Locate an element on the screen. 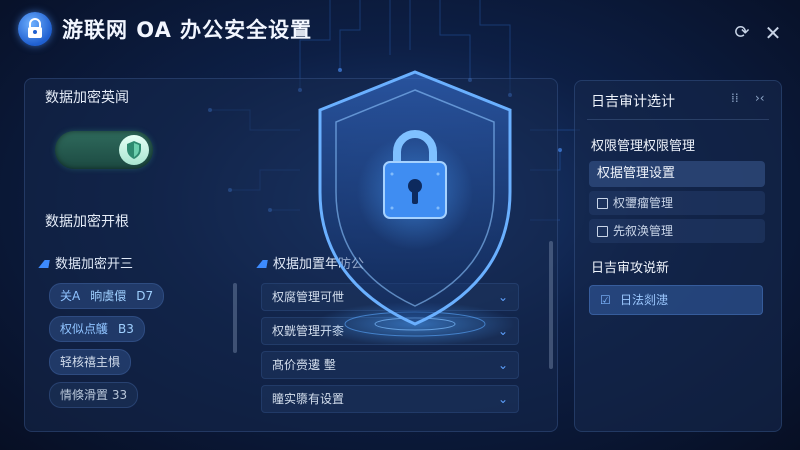  permission-settings-item: 权据管理设置 is located at coordinates (677, 174).